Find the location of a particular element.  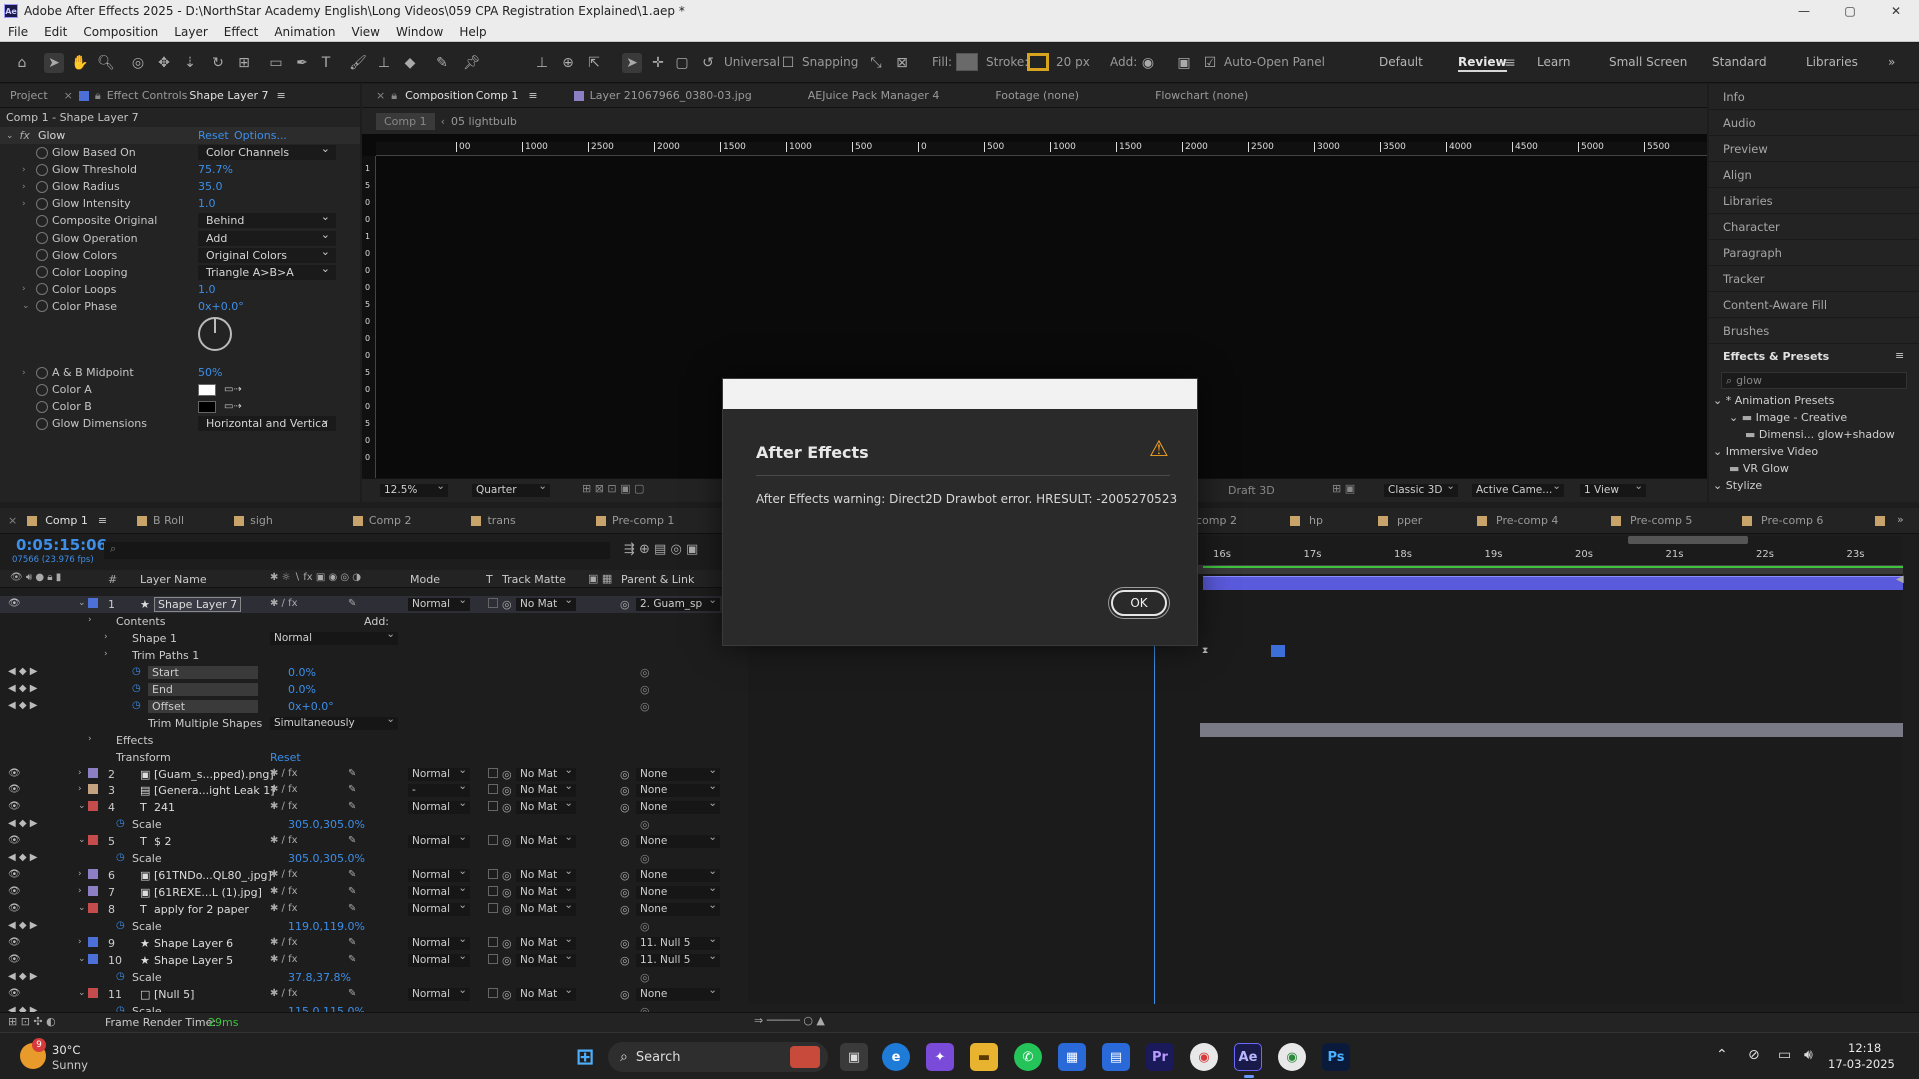

snap-grid-icon: ⊠ is located at coordinates (902, 63).